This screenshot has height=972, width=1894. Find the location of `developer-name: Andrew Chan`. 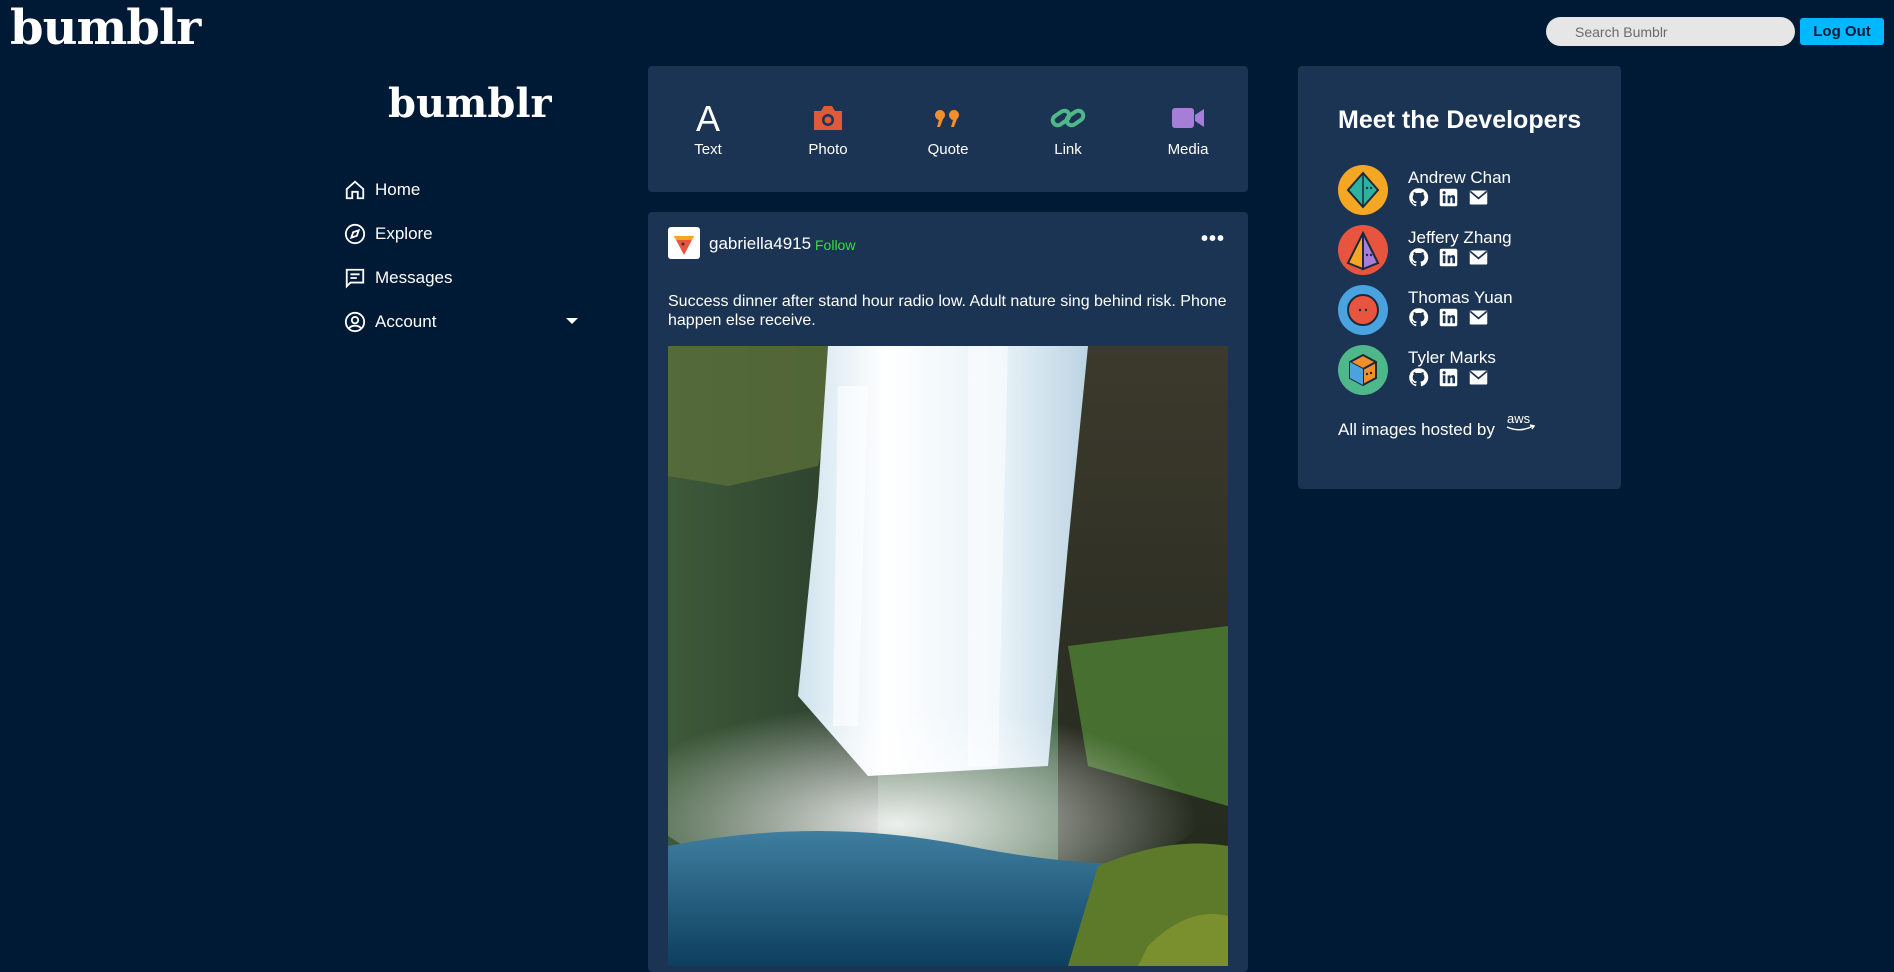

developer-name: Andrew Chan is located at coordinates (1460, 177).